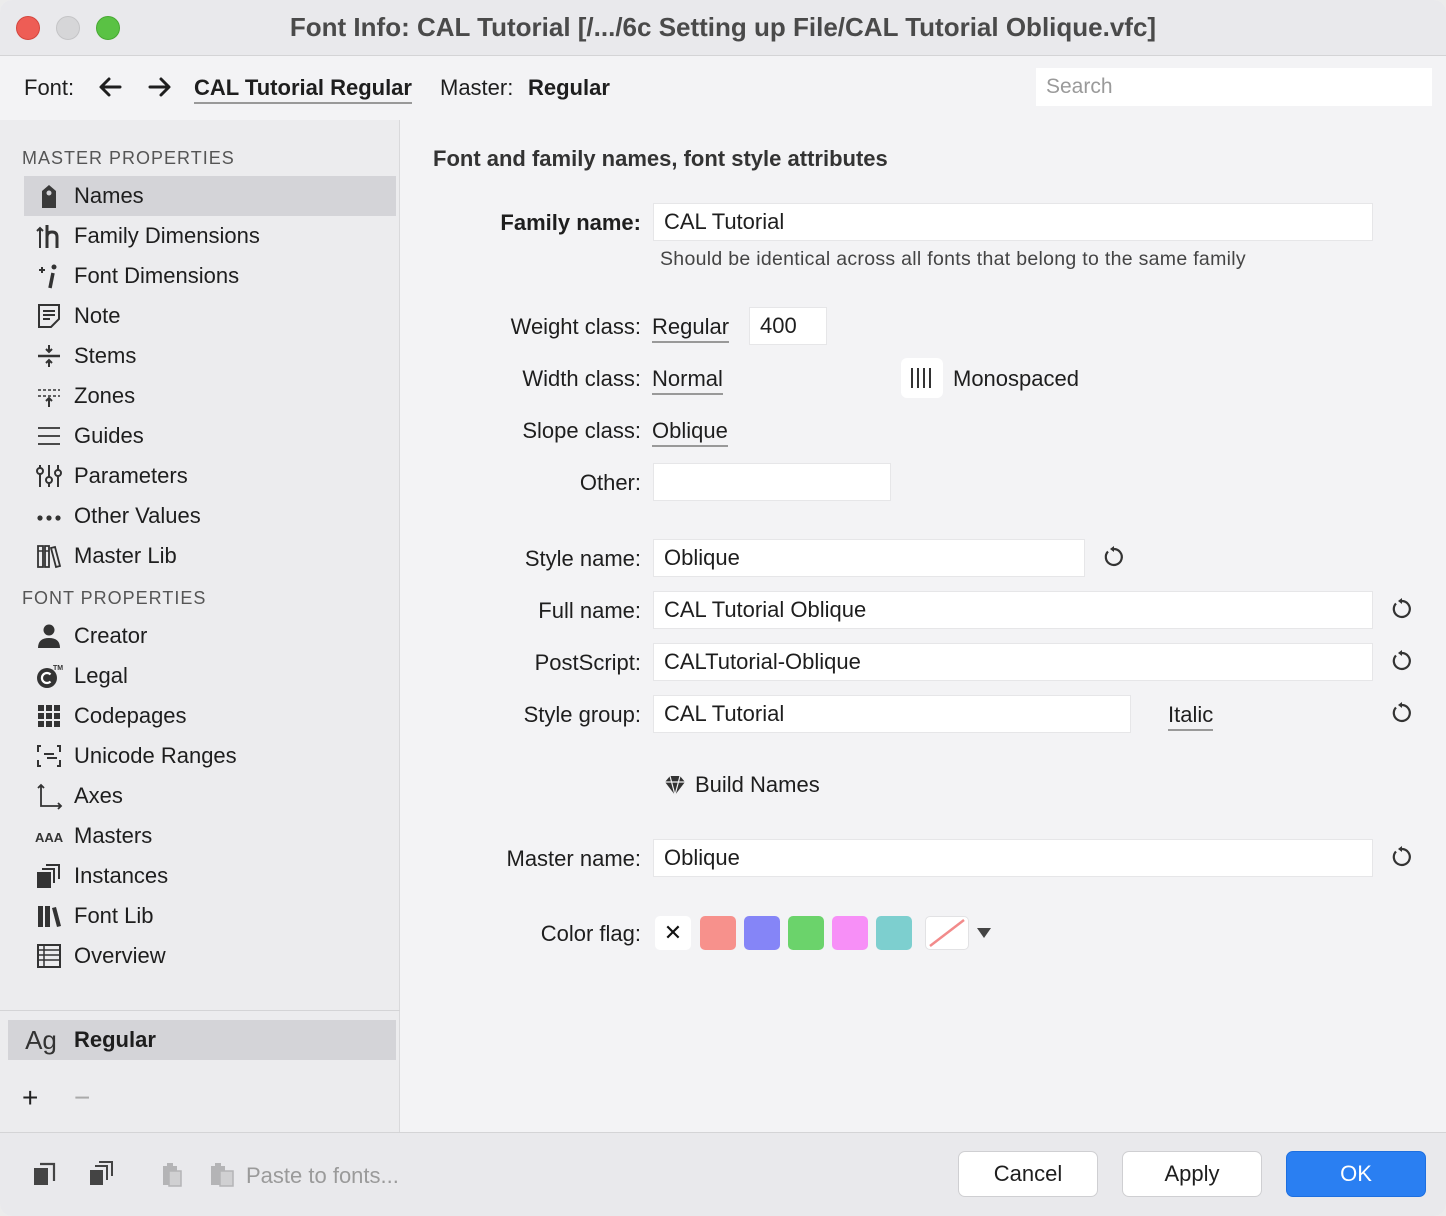 The height and width of the screenshot is (1216, 1446). Describe the element at coordinates (82, 1098) in the screenshot. I see `remove-master-button: −` at that location.